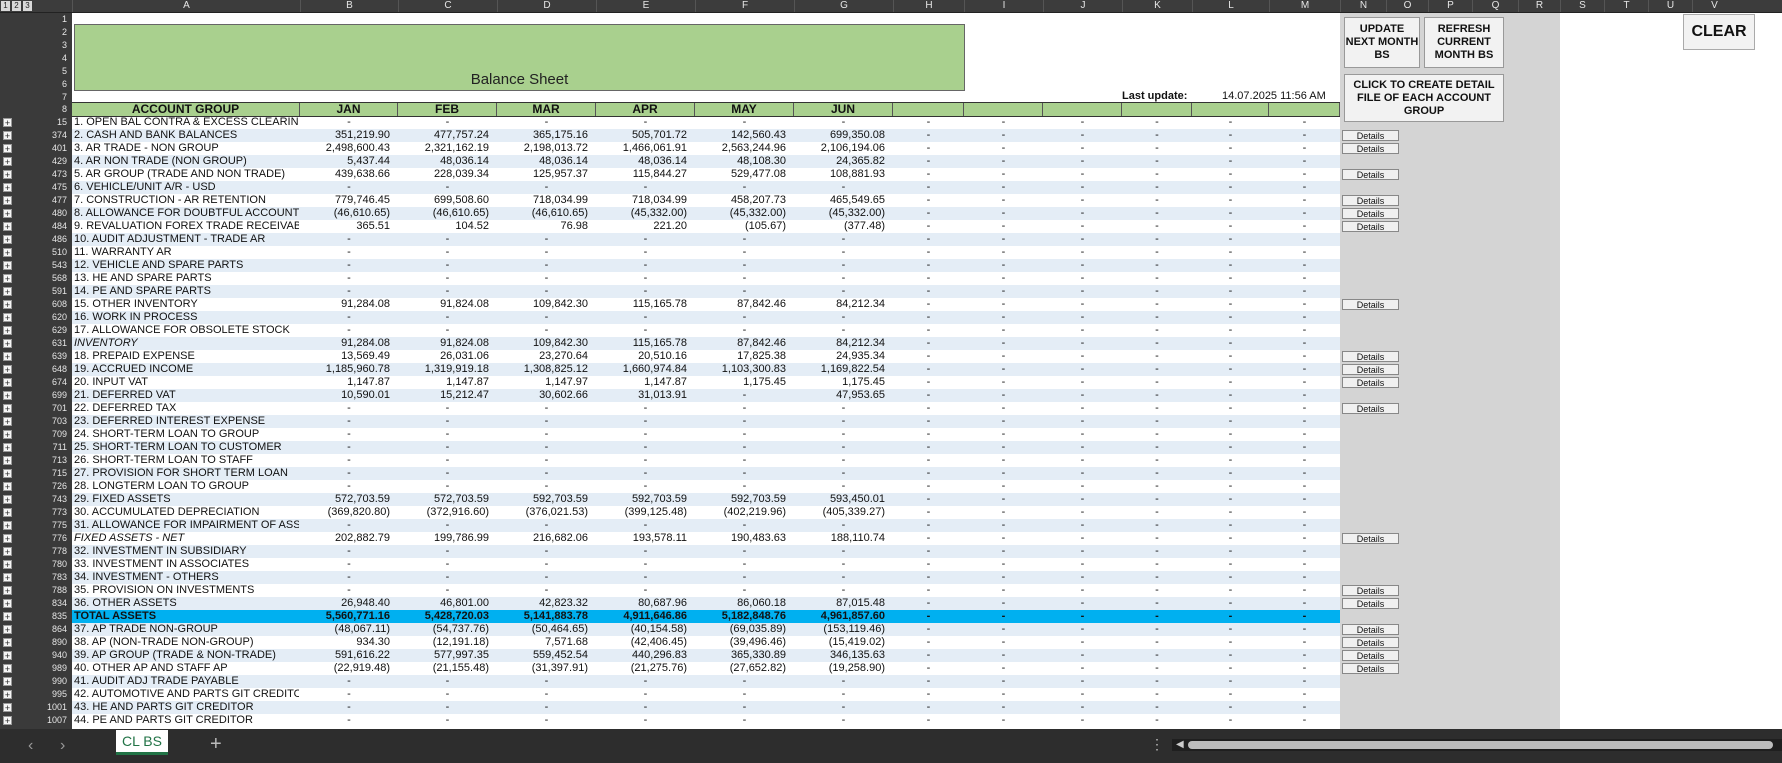 The height and width of the screenshot is (763, 1782). Describe the element at coordinates (447, 395) in the screenshot. I see `value-cell: 15,212.47` at that location.